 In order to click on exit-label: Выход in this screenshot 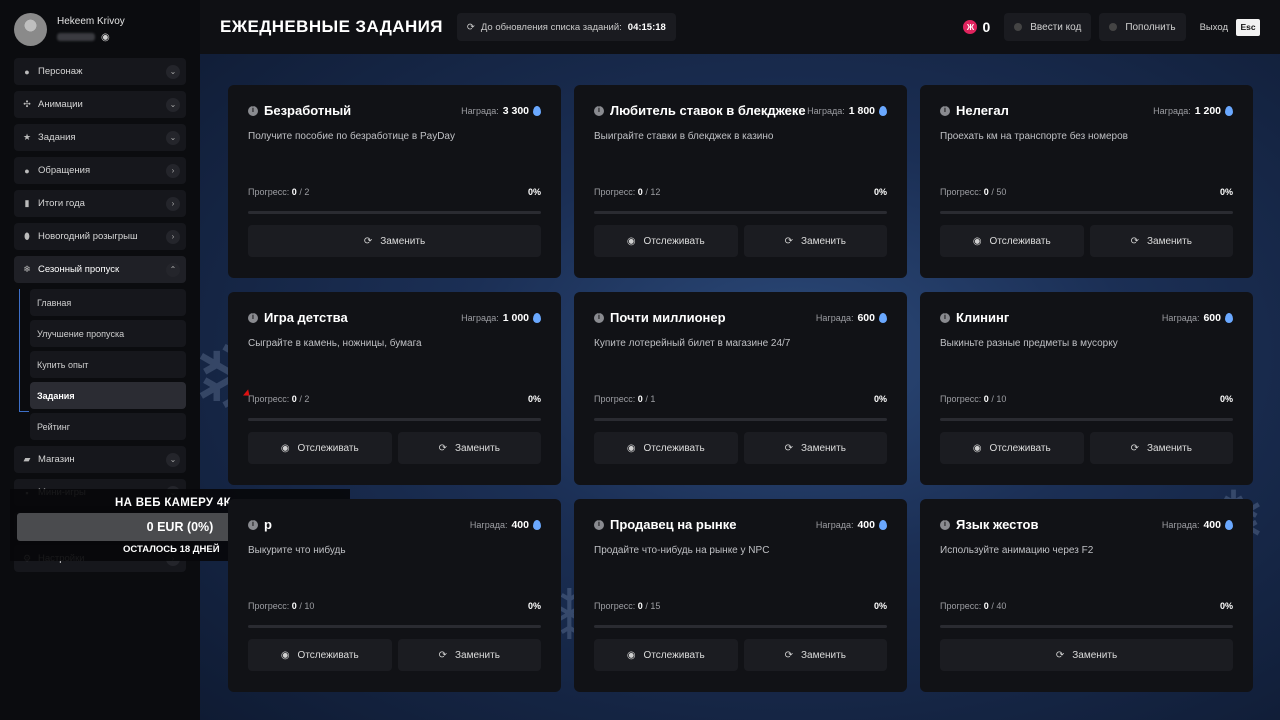, I will do `click(1213, 27)`.